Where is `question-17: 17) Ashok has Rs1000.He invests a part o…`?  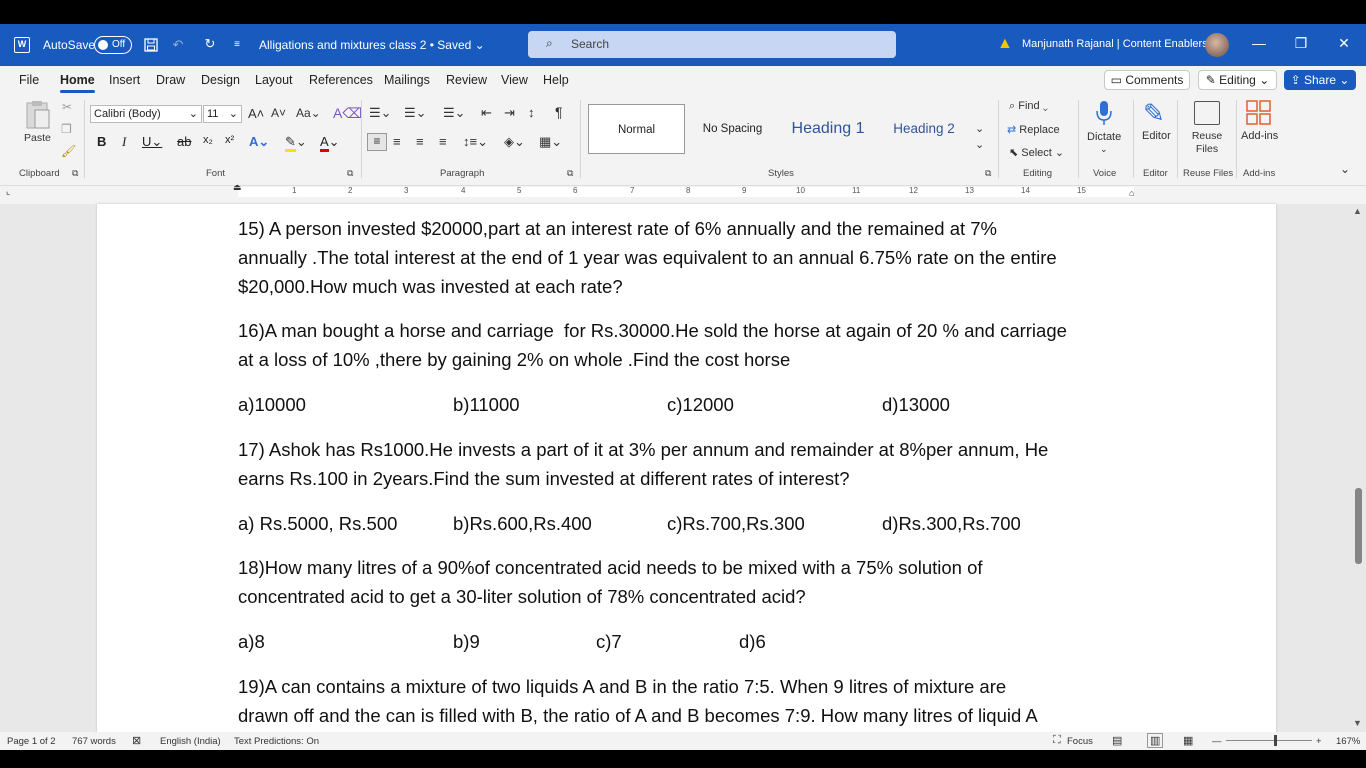 question-17: 17) Ashok has Rs1000.He invests a part o… is located at coordinates (693, 464).